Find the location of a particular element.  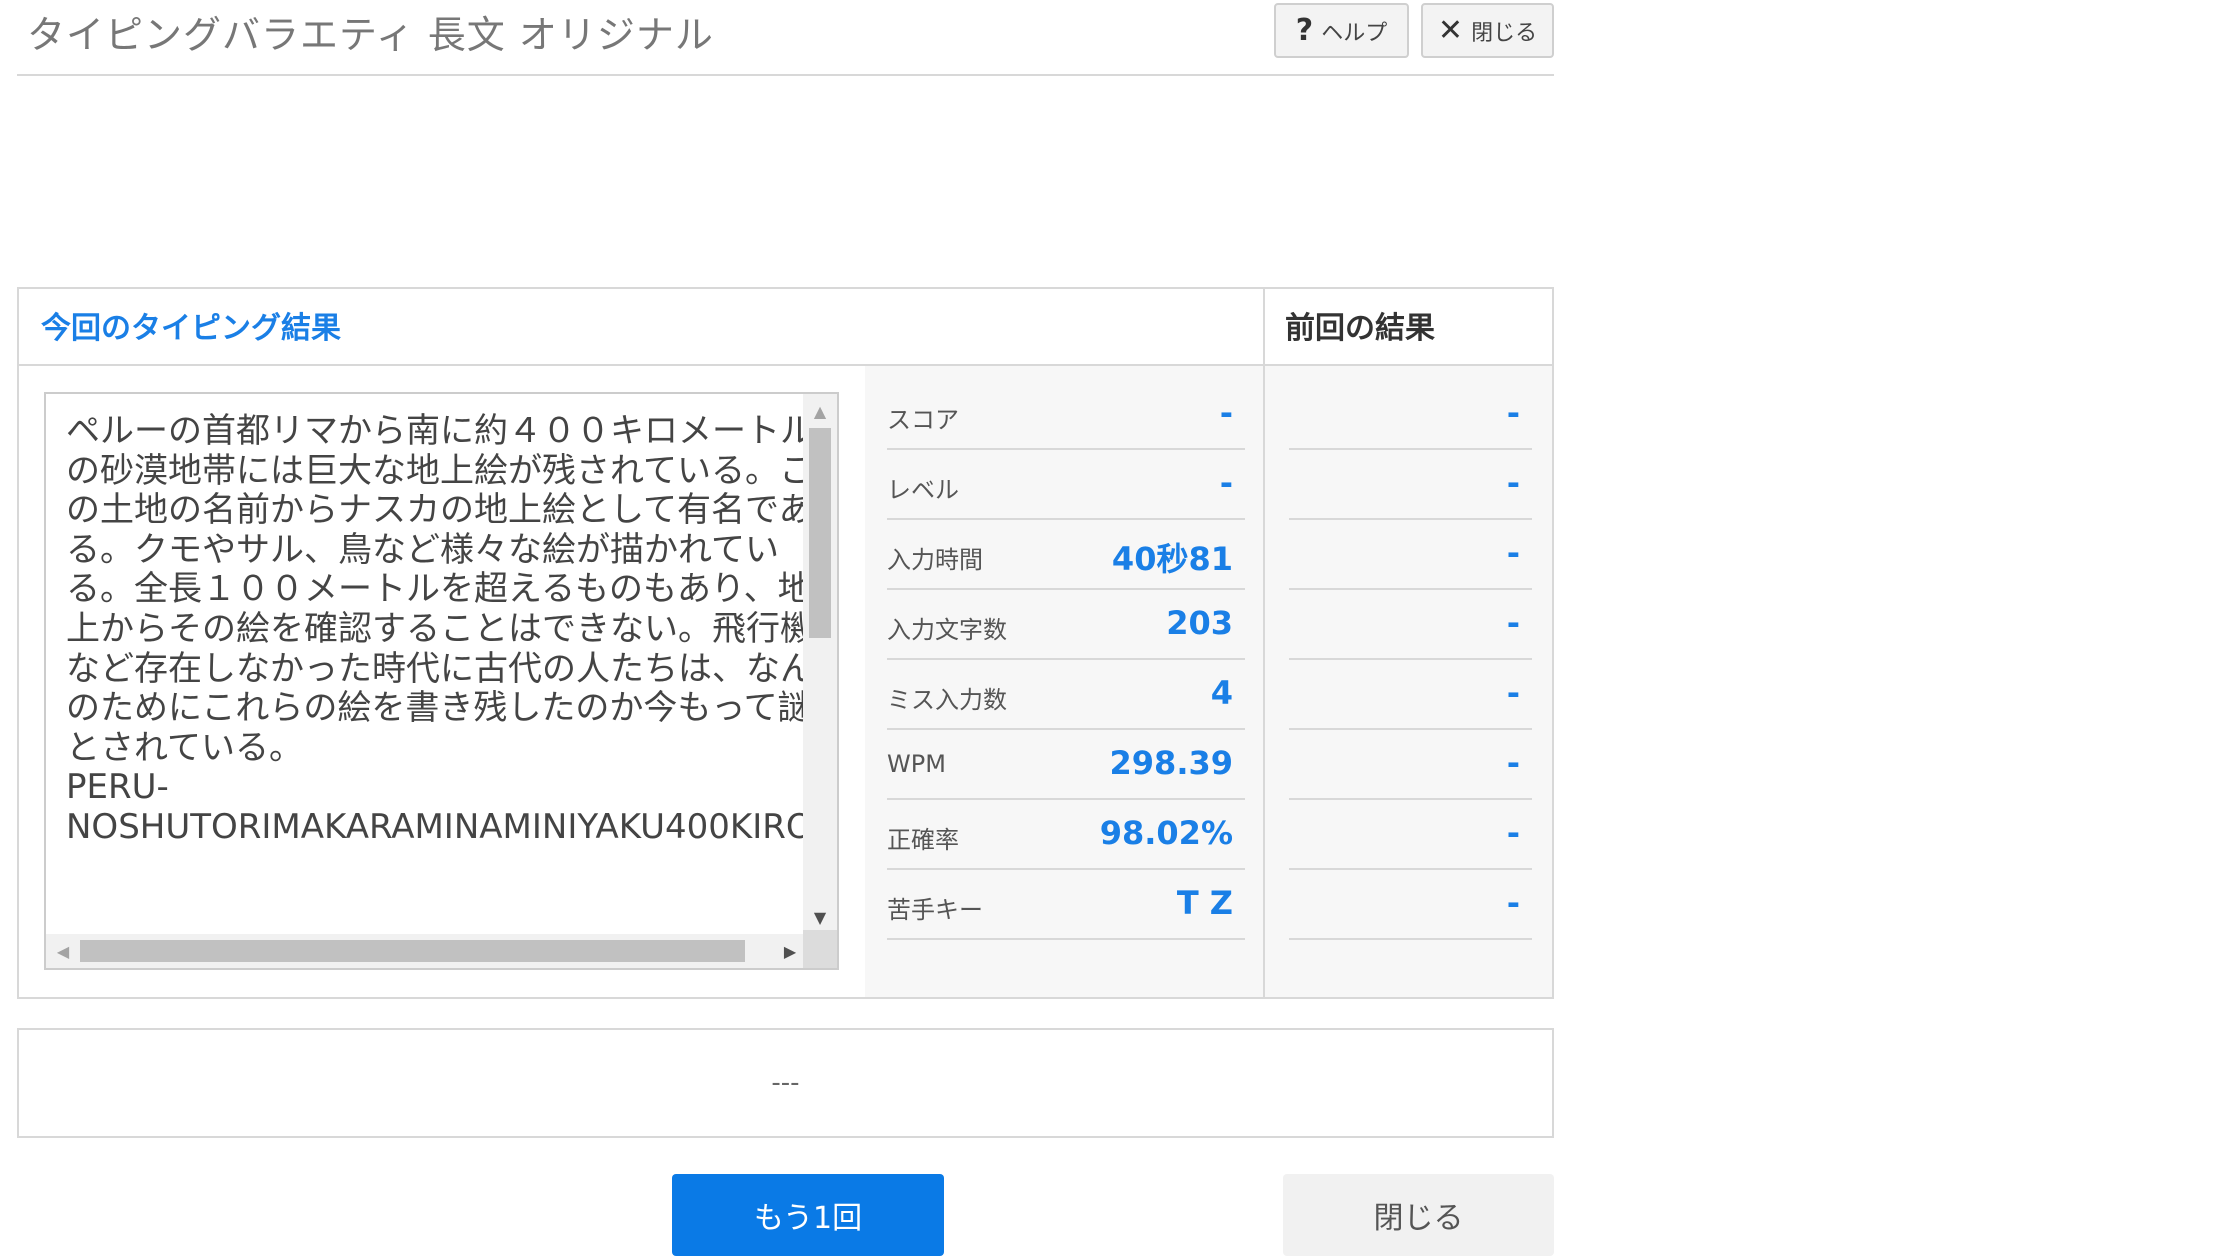

prev-row-level: - is located at coordinates (1410, 485).